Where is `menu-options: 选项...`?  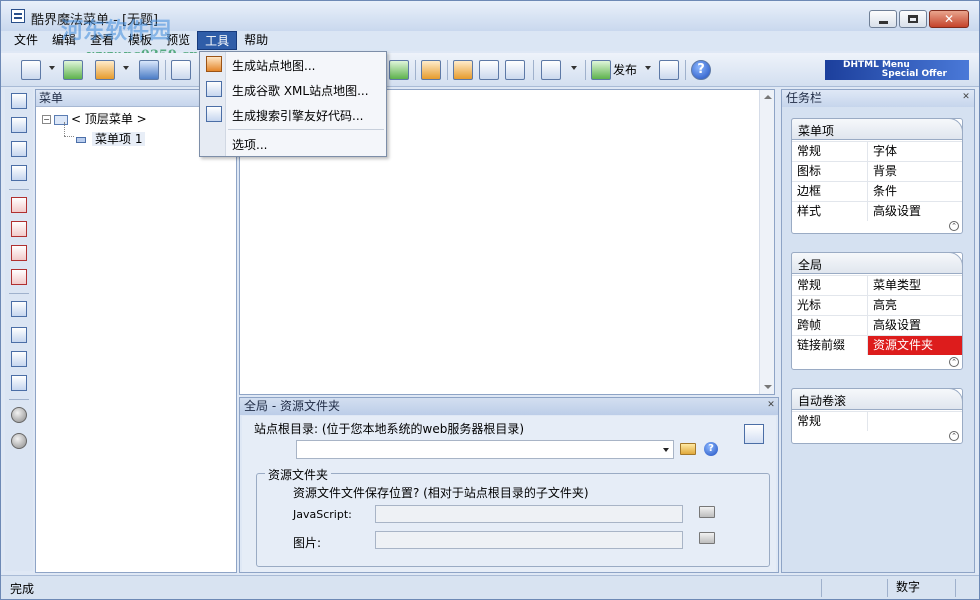 menu-options: 选项... is located at coordinates (293, 143).